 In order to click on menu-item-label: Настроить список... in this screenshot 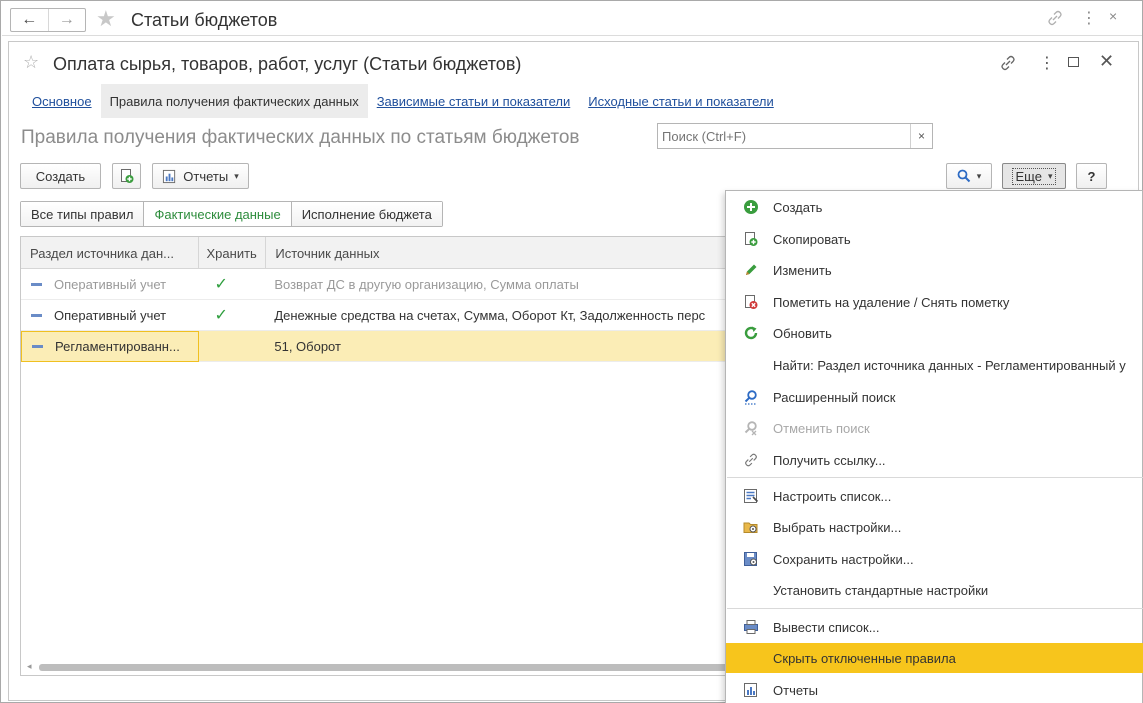, I will do `click(832, 496)`.